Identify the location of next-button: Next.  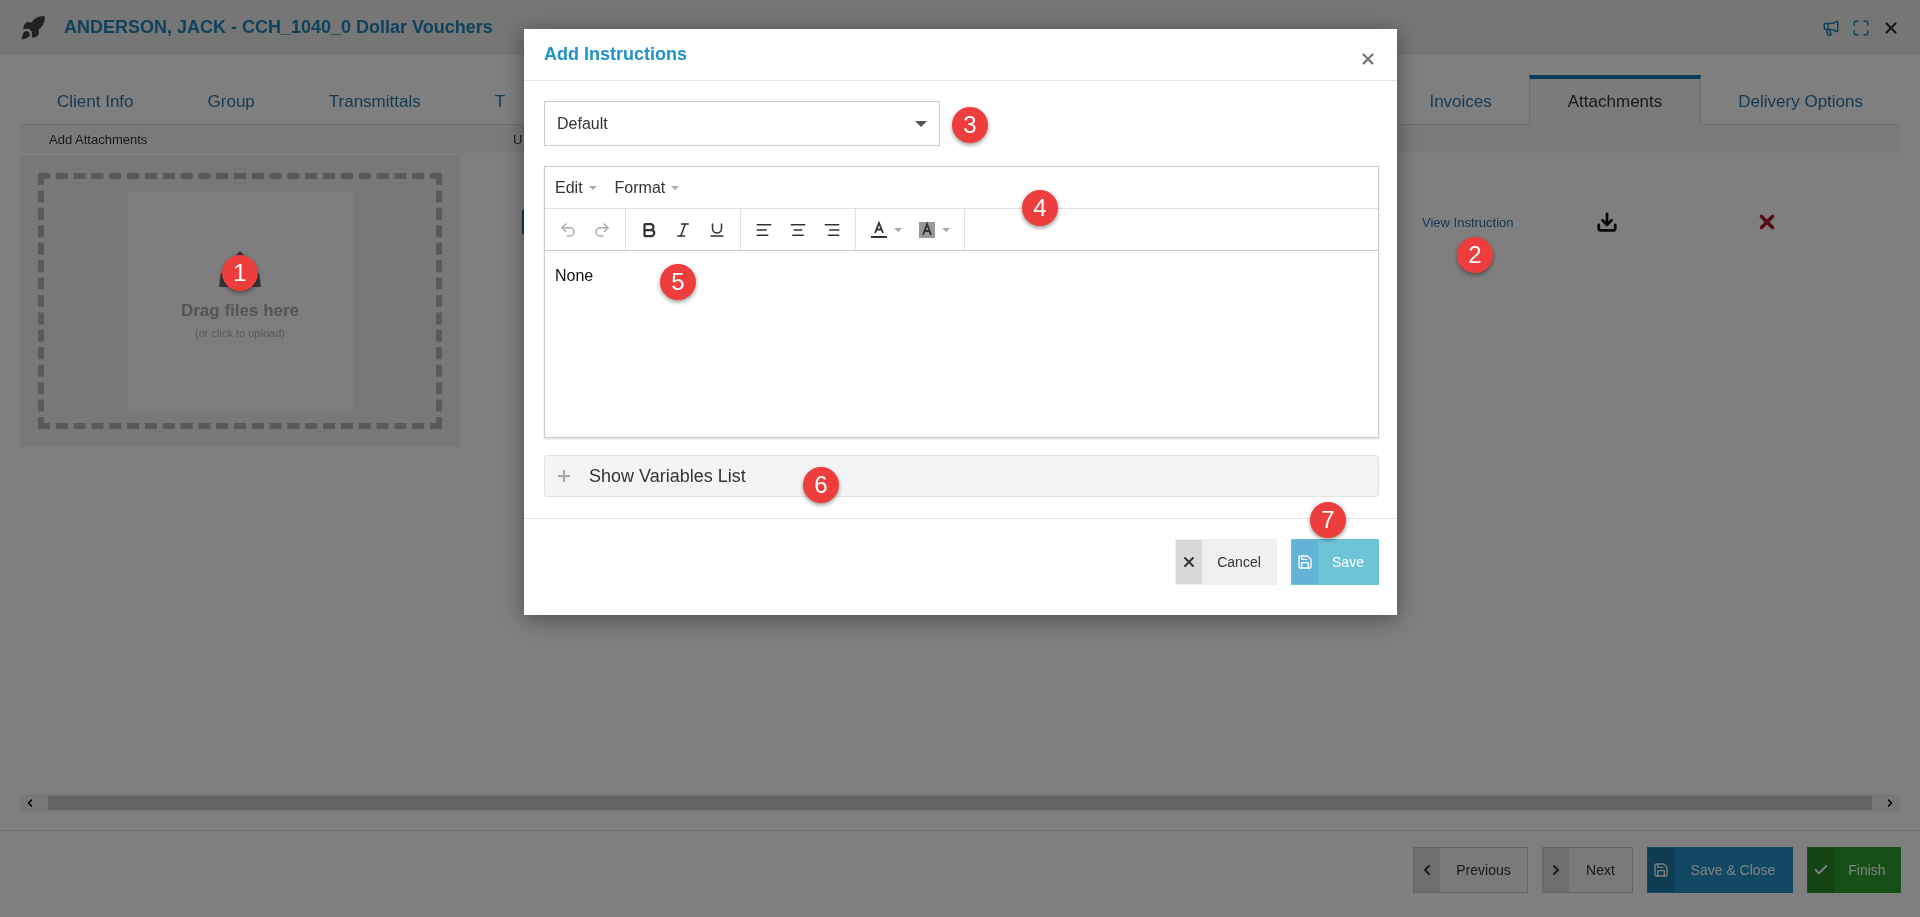
(1587, 870).